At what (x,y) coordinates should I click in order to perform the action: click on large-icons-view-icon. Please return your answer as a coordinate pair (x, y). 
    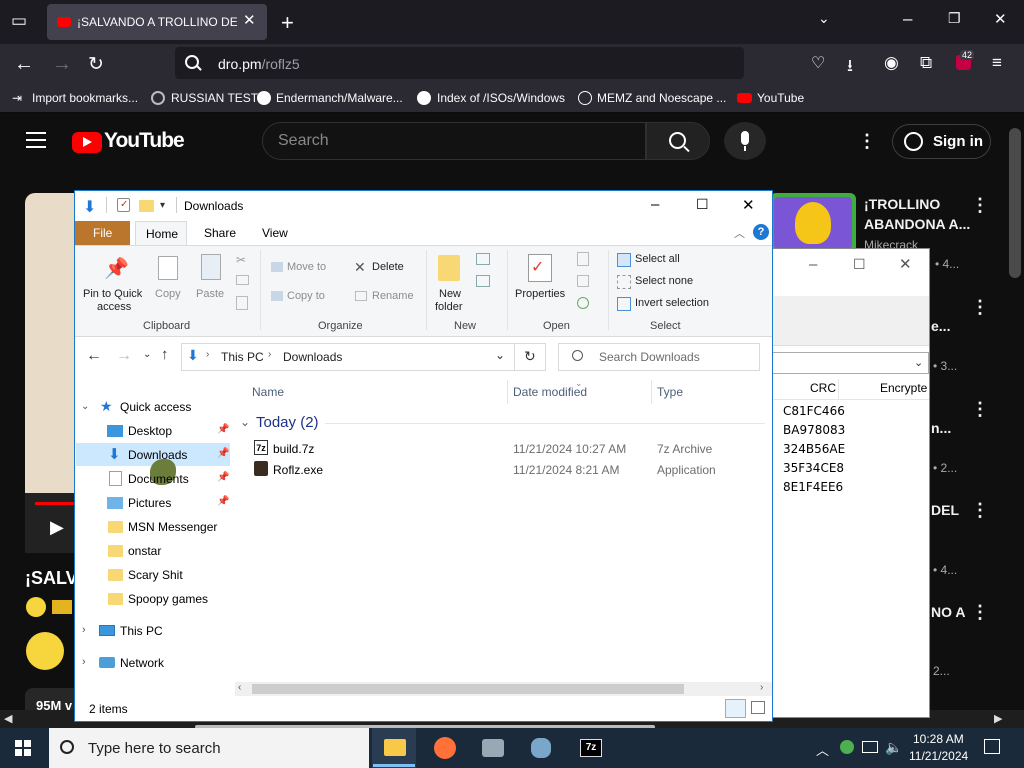
    Looking at the image, I should click on (758, 707).